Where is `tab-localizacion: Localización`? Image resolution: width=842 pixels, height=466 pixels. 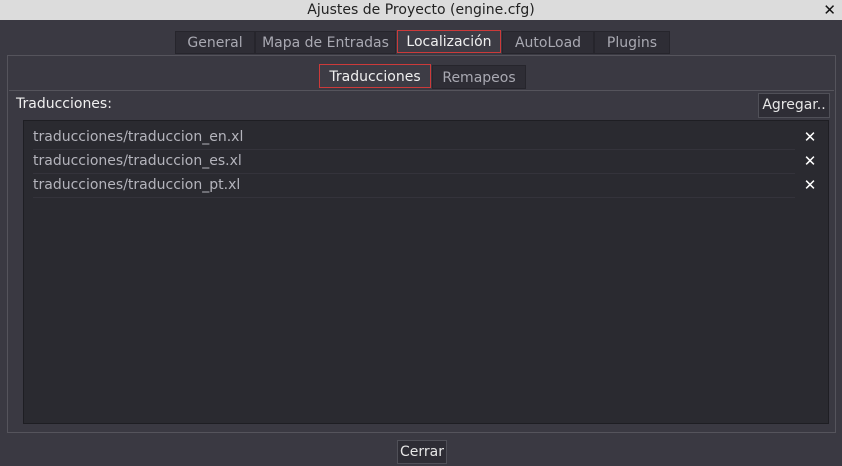 tab-localizacion: Localización is located at coordinates (449, 41).